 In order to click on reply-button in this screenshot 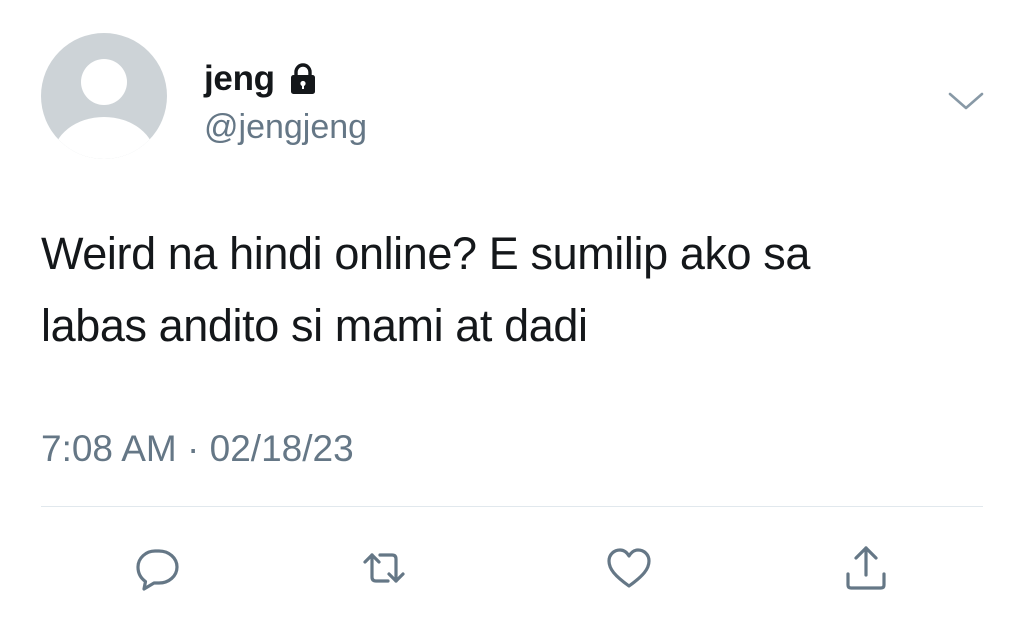, I will do `click(158, 568)`.